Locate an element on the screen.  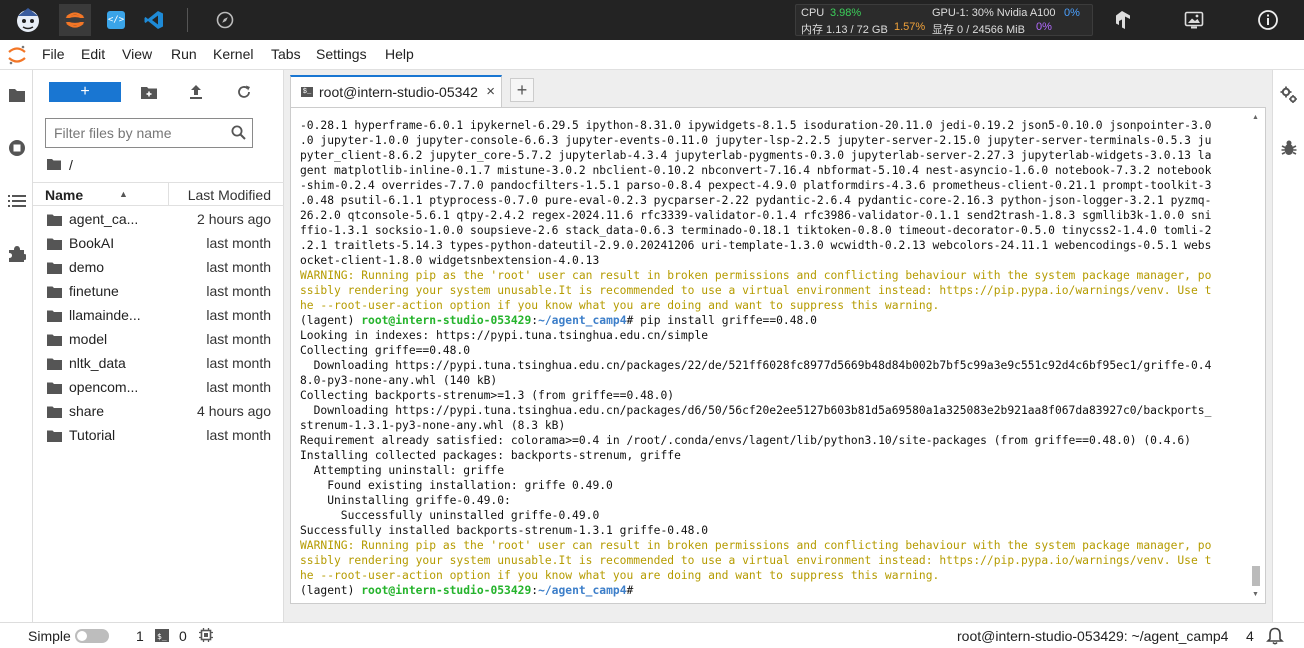
scrollbar-thumb is located at coordinates (1256, 576).